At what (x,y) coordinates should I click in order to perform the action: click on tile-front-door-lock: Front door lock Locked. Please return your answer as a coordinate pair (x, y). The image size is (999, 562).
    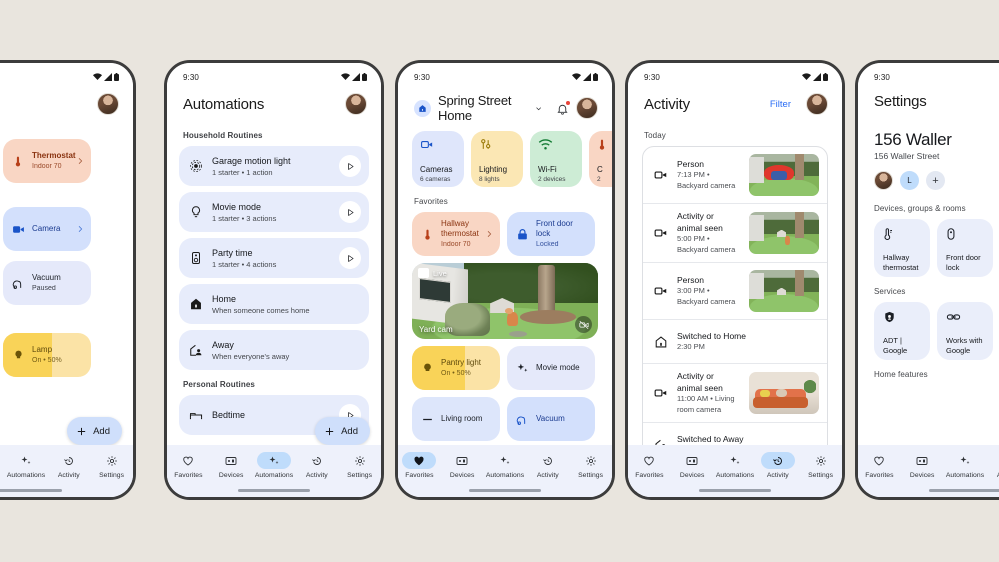
    Looking at the image, I should click on (551, 234).